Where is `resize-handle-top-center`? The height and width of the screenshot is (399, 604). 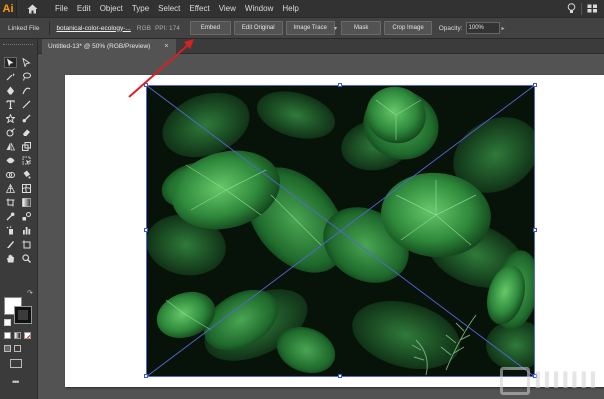
resize-handle-top-center is located at coordinates (340, 85).